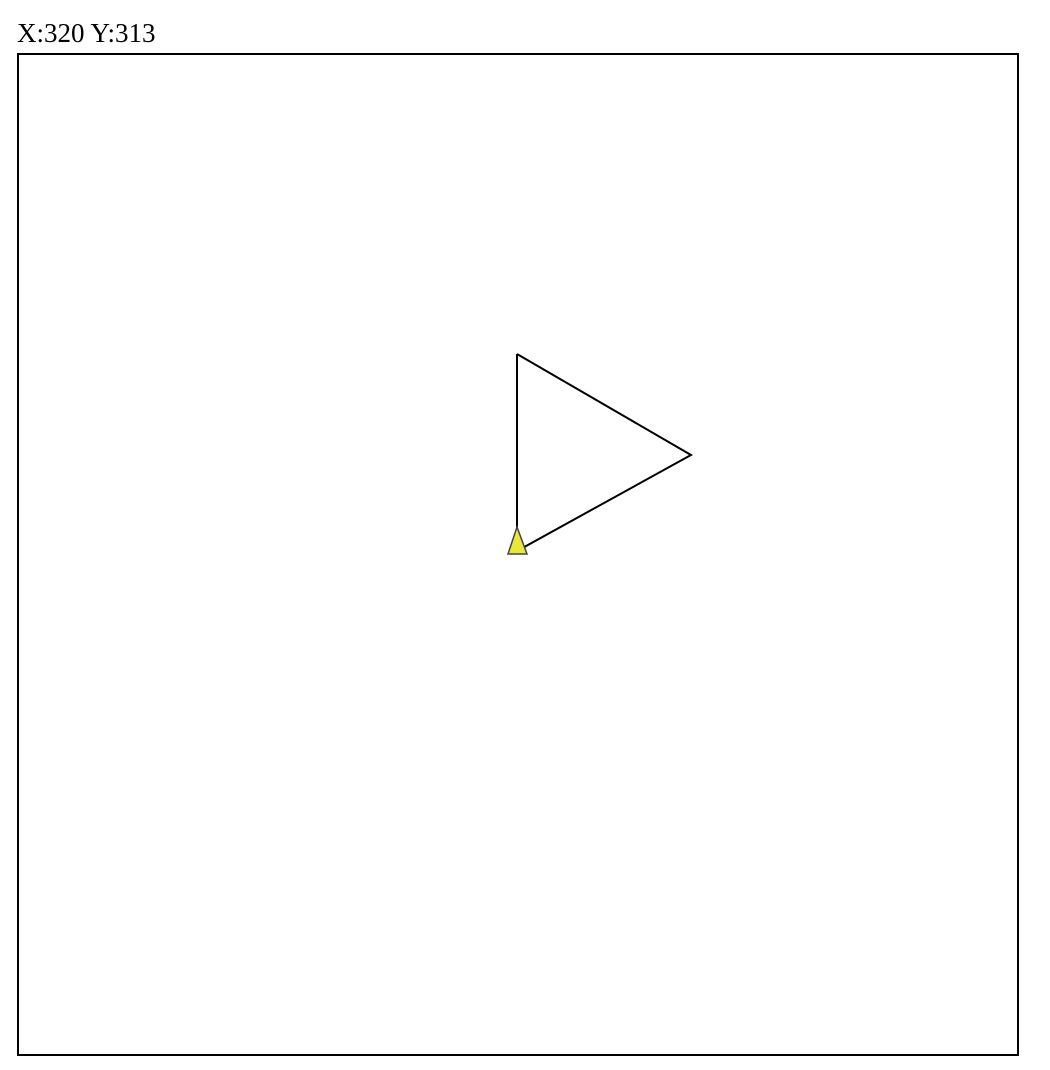 This screenshot has height=1070, width=1050. What do you see at coordinates (51, 33) in the screenshot?
I see `x-coordinate: X:320` at bounding box center [51, 33].